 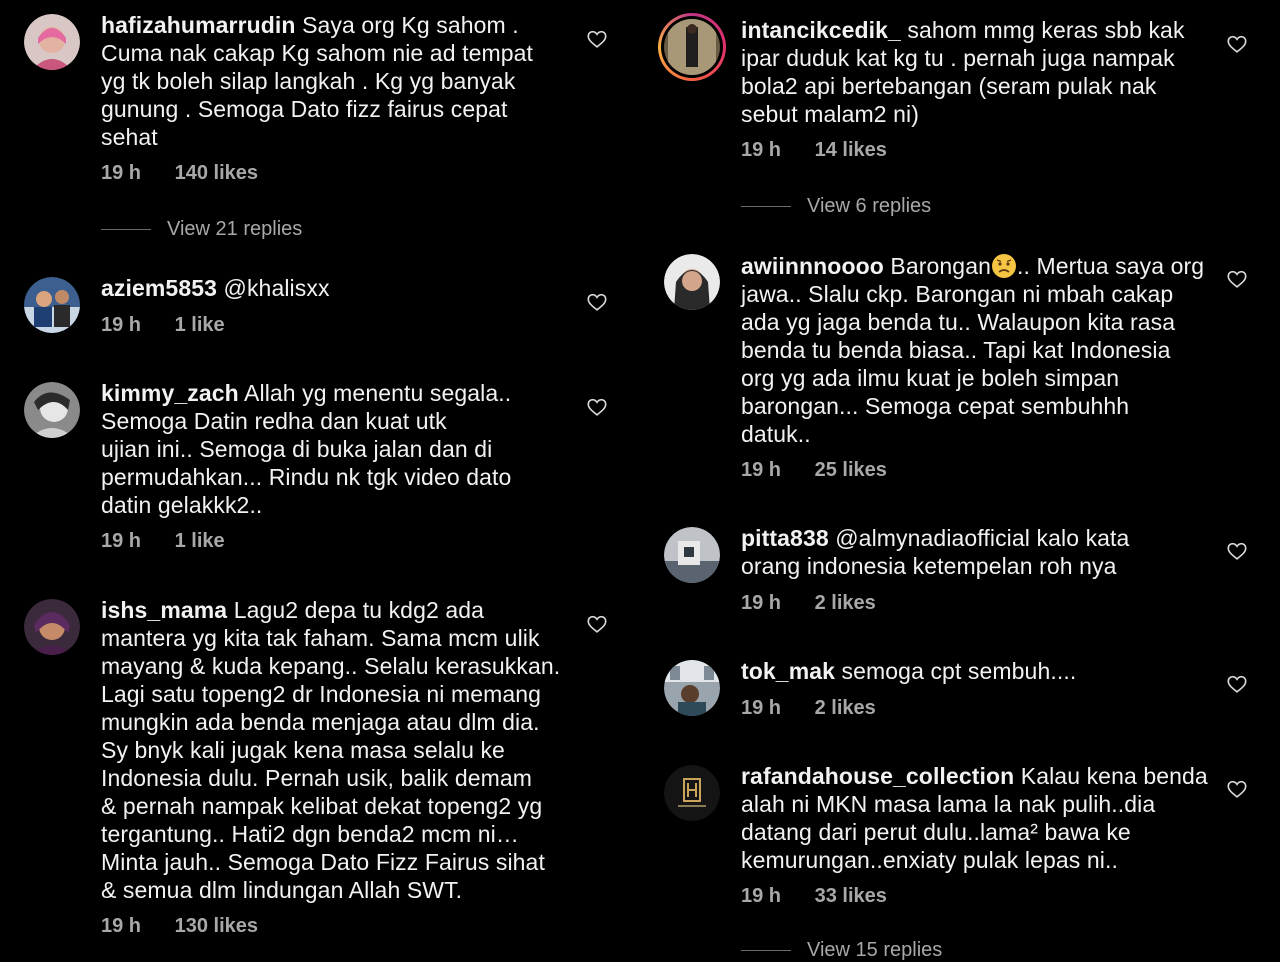 What do you see at coordinates (851, 896) in the screenshot?
I see `comment-likes: 33 likes` at bounding box center [851, 896].